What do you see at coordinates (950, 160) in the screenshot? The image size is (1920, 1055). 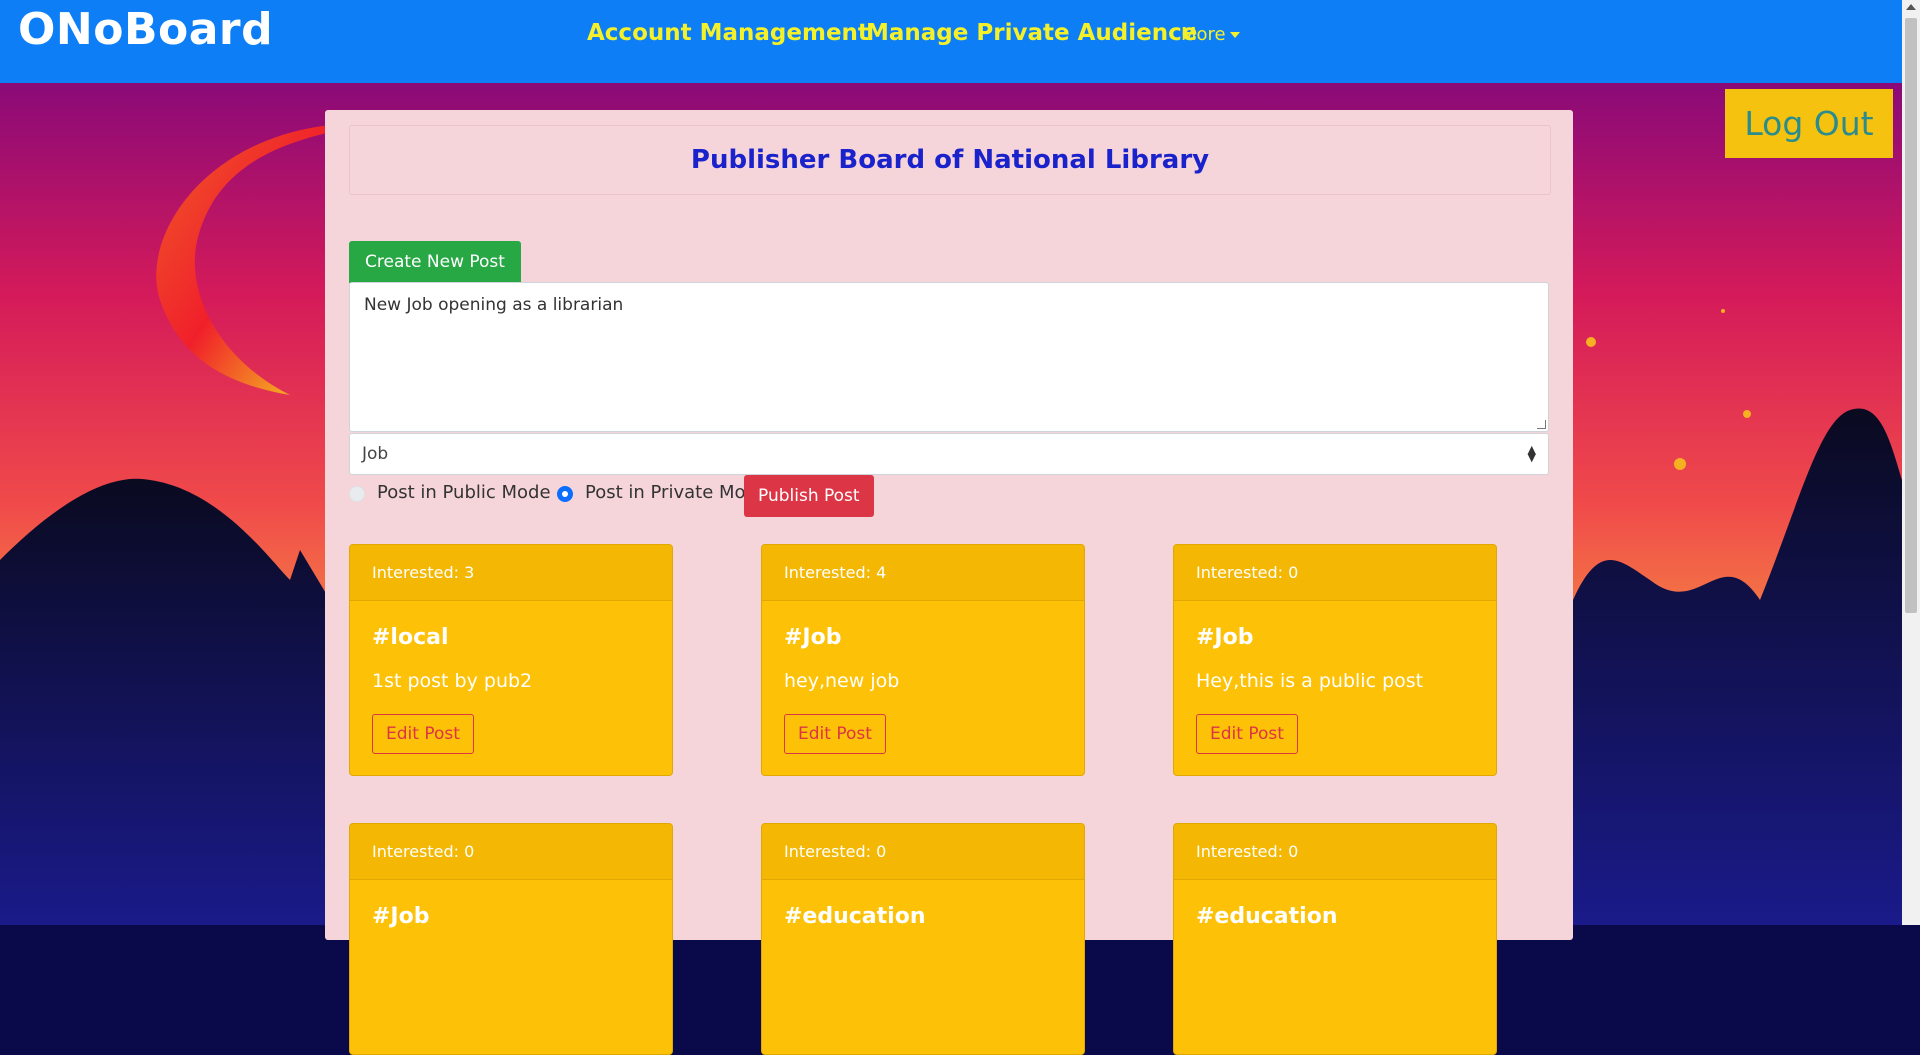 I see `page-title: Publisher Board of National Library` at bounding box center [950, 160].